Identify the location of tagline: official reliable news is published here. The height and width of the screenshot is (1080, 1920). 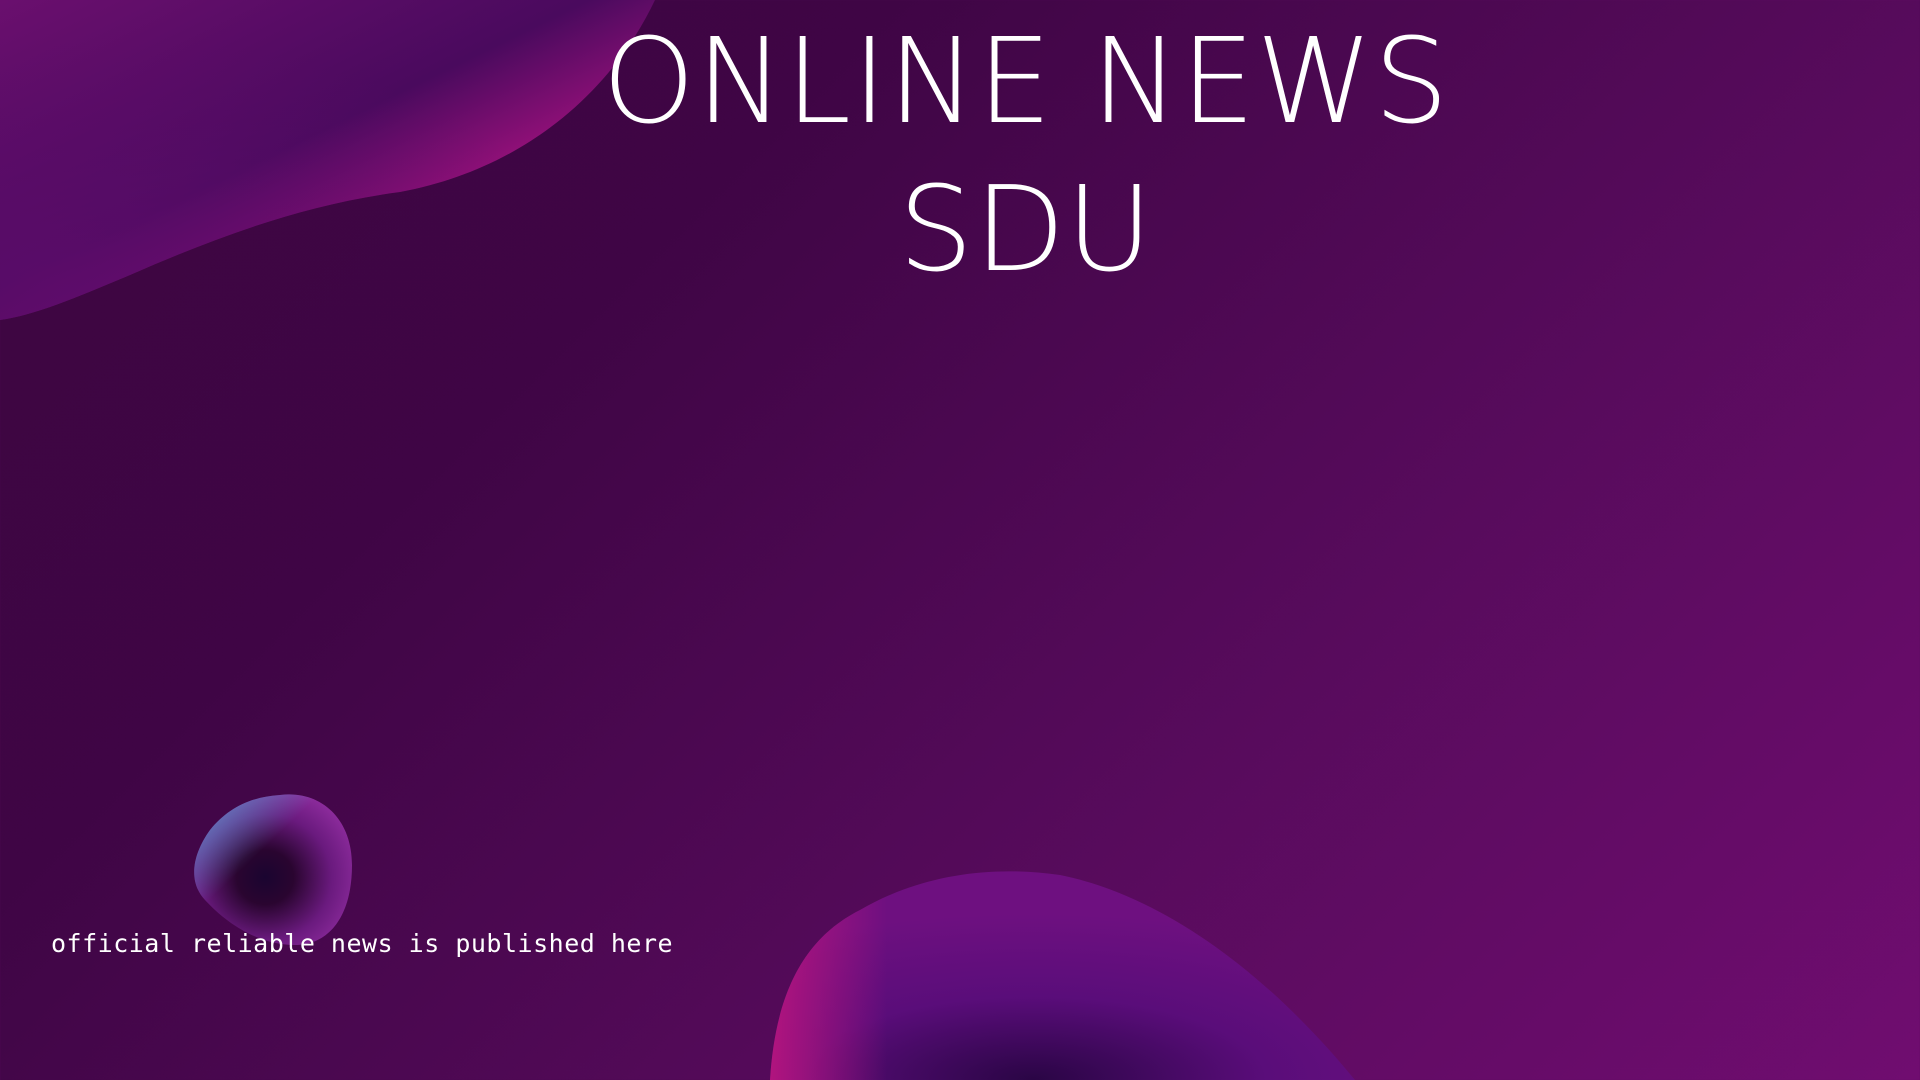
(362, 943).